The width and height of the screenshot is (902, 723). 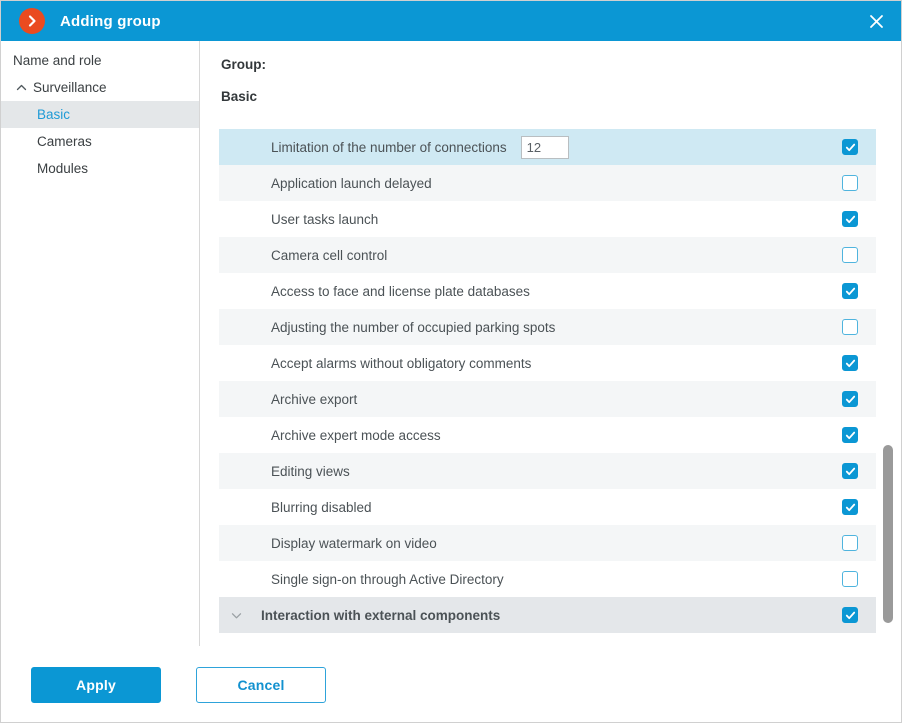 What do you see at coordinates (451, 21) in the screenshot?
I see `title-bar: Adding group` at bounding box center [451, 21].